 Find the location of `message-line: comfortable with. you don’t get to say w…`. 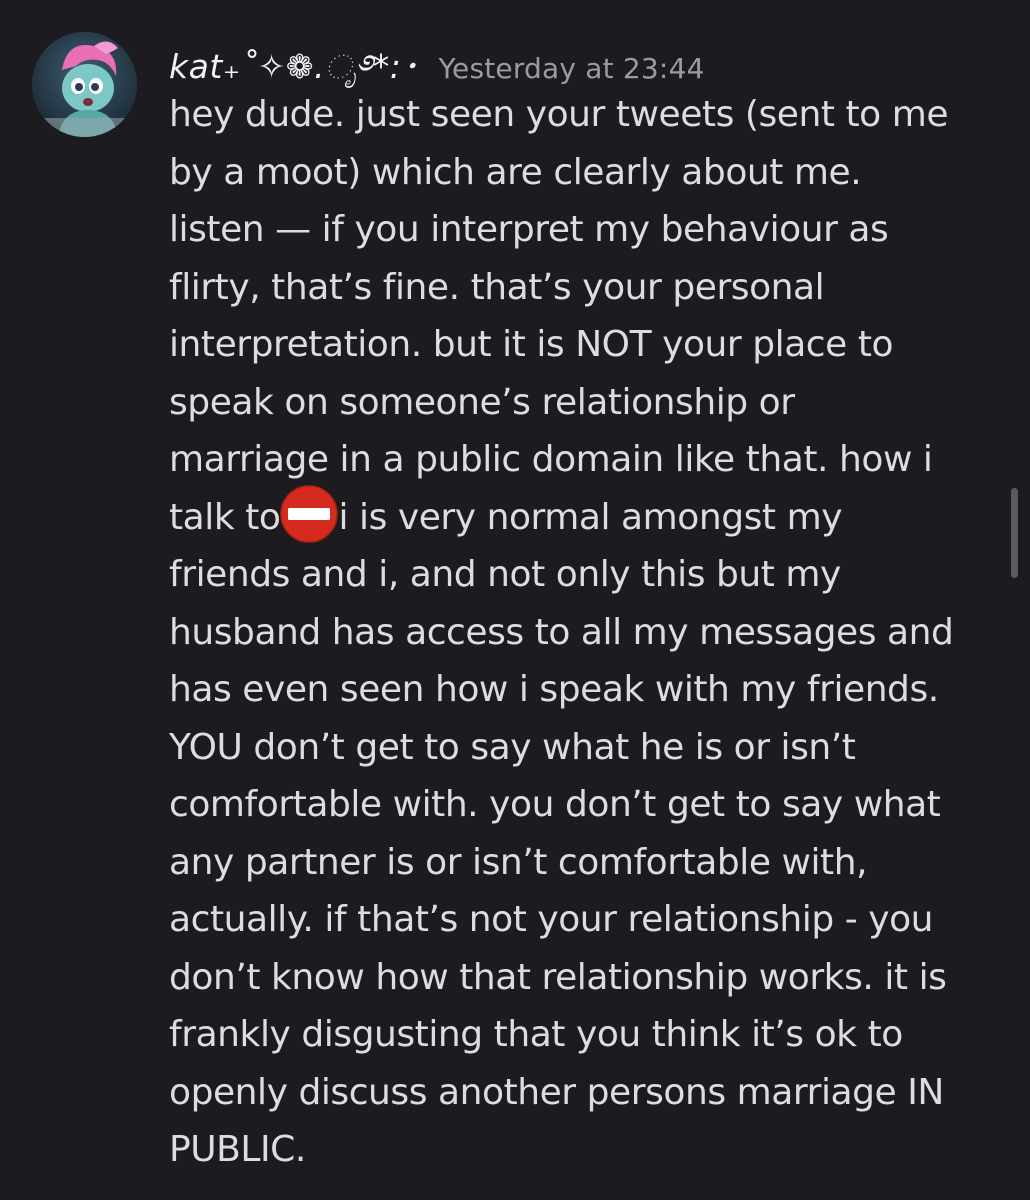

message-line: comfortable with. you don’t get to say w… is located at coordinates (555, 804).